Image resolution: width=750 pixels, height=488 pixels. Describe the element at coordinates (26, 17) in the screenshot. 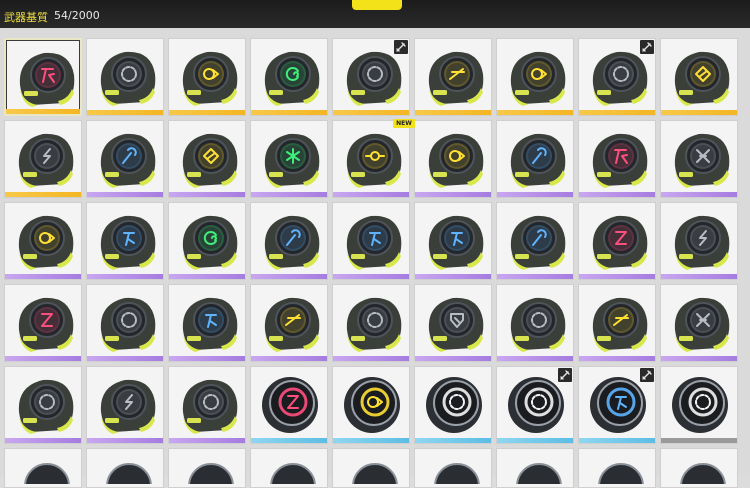

I see `inventory-title: 武器基質` at that location.